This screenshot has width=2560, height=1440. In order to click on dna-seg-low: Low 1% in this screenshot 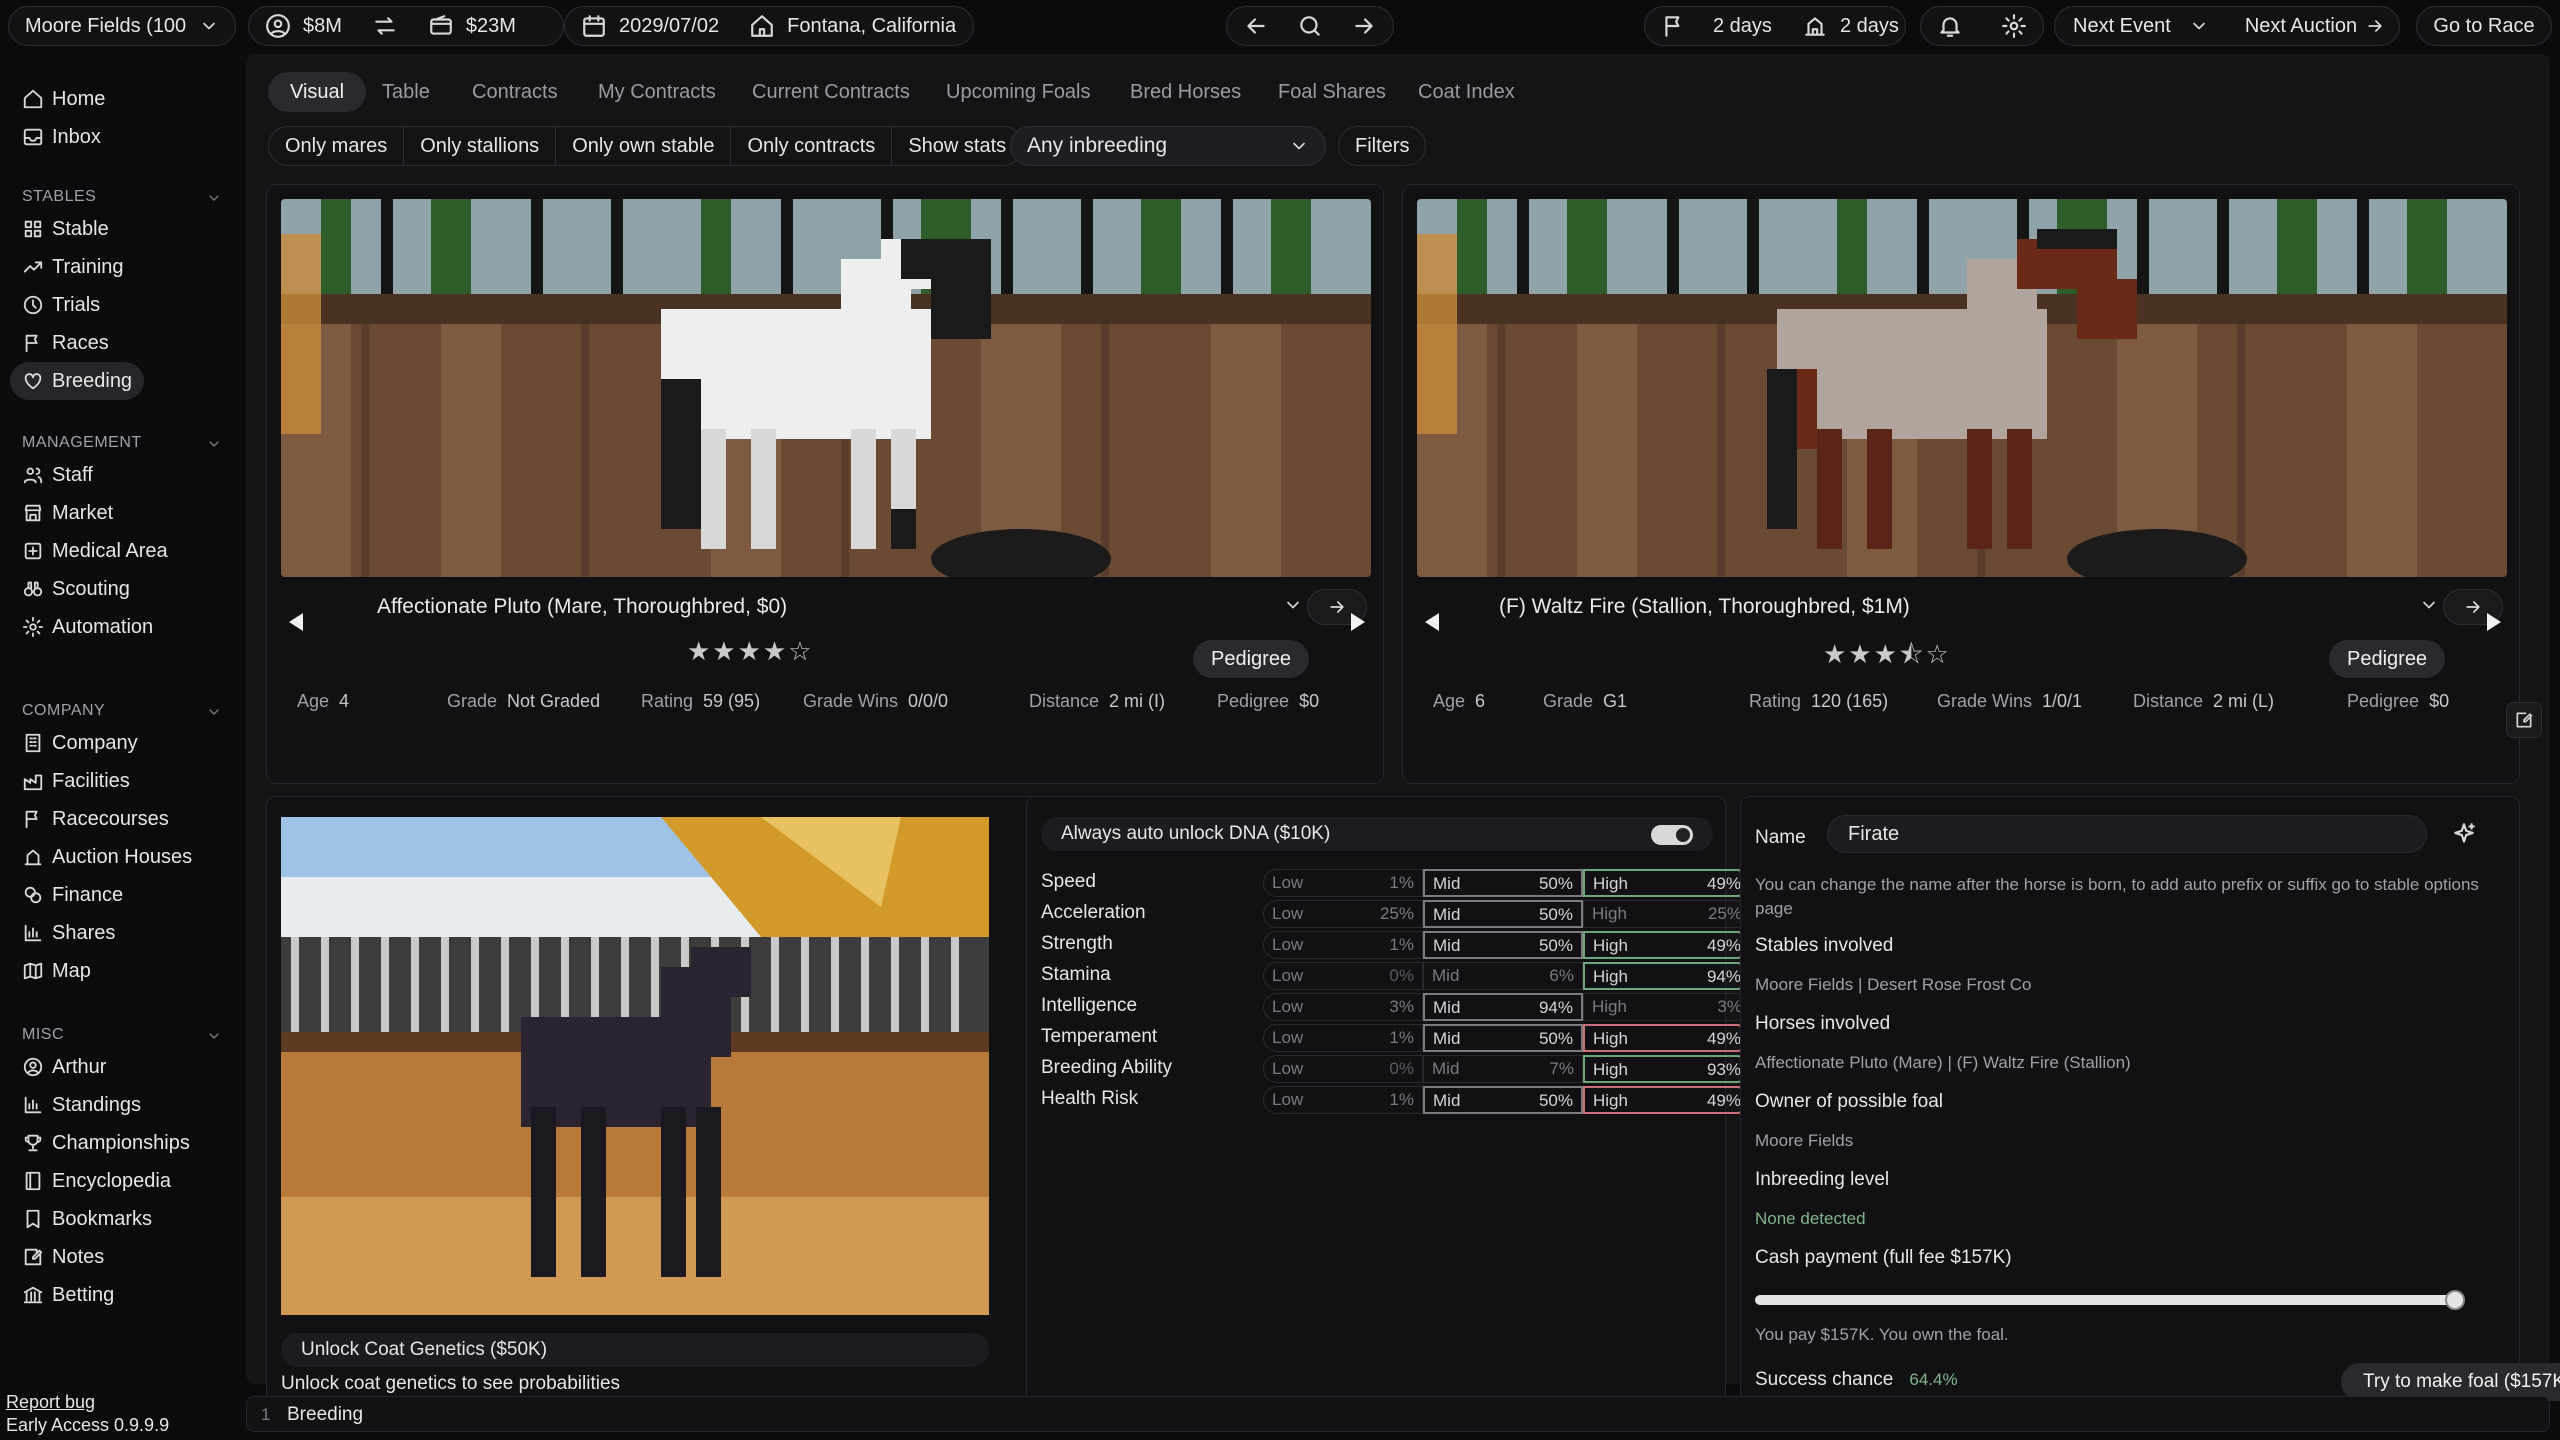, I will do `click(1343, 1038)`.